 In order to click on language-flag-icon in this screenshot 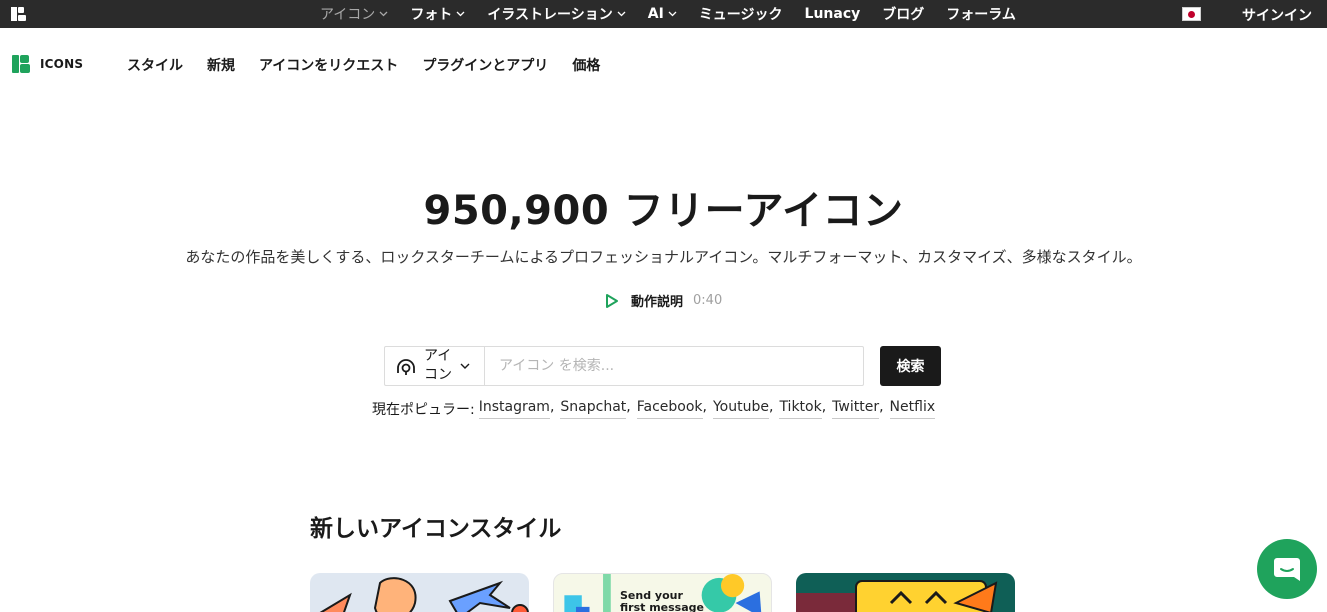, I will do `click(1191, 14)`.